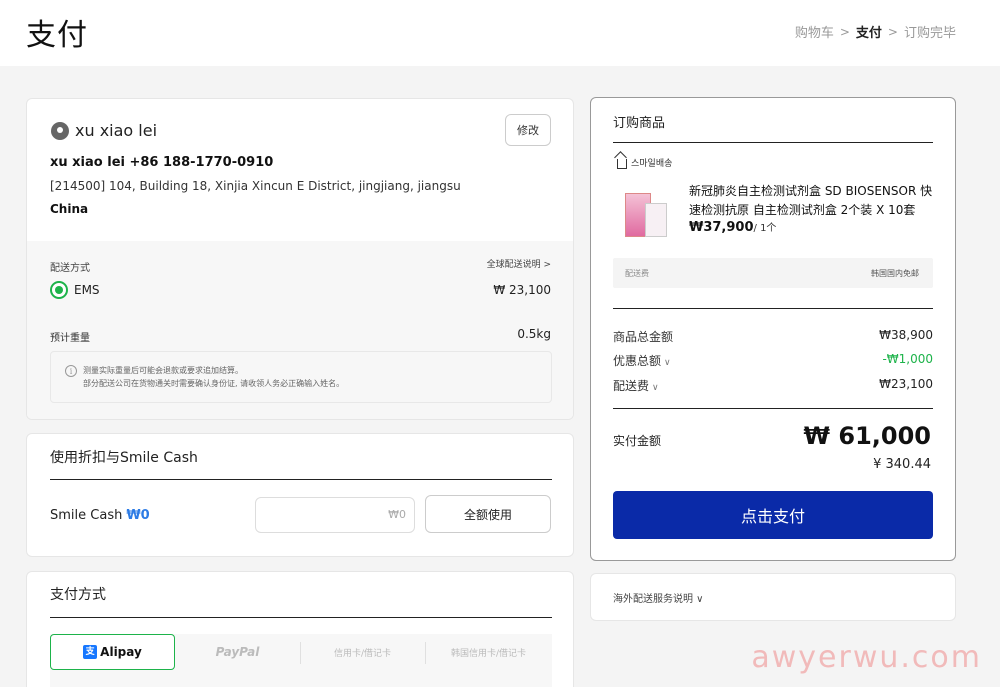 Image resolution: width=1000 pixels, height=687 pixels. I want to click on info-icon: i, so click(71, 371).